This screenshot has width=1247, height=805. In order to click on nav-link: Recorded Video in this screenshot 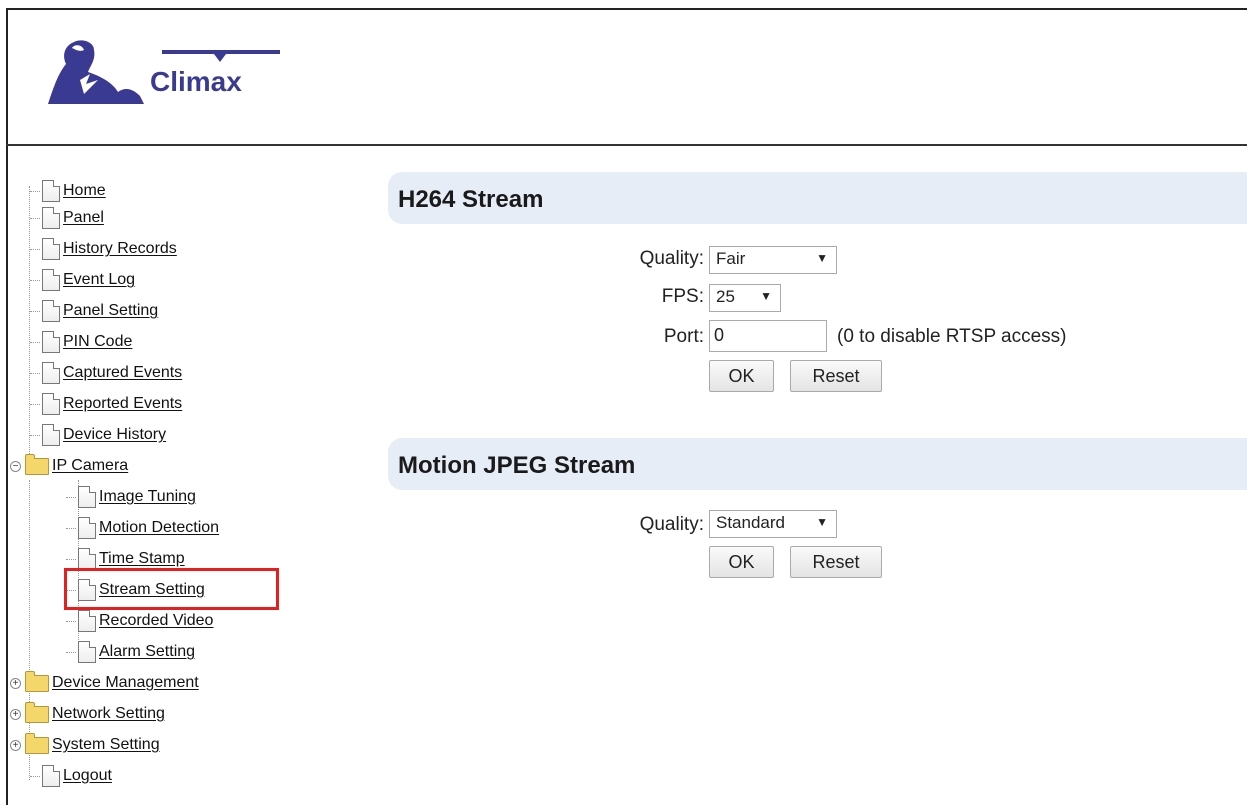, I will do `click(156, 621)`.